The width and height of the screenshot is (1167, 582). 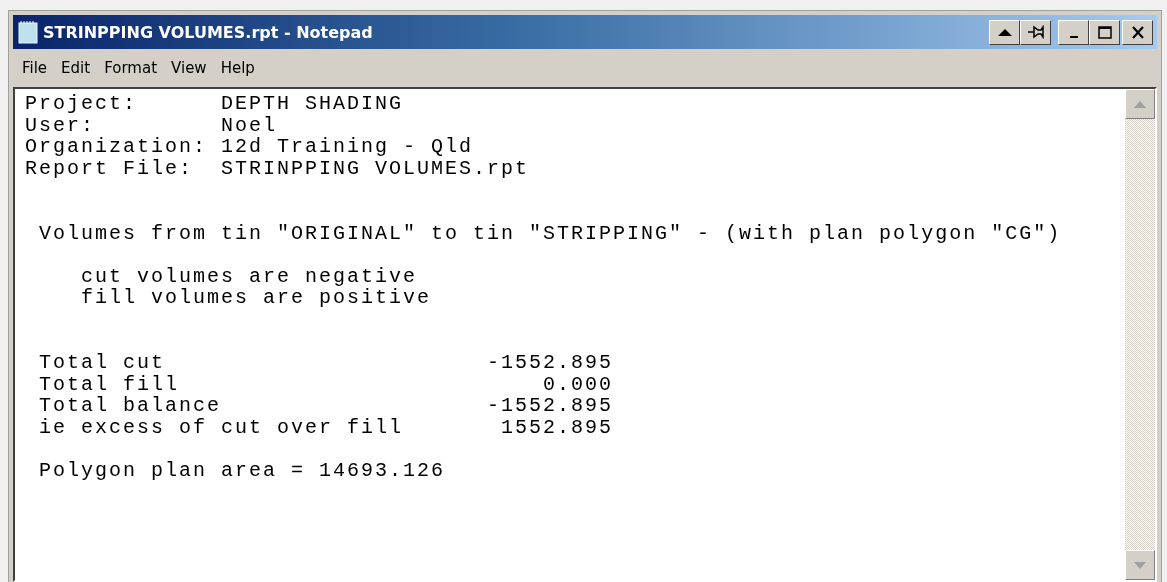 I want to click on menu-item: File, so click(x=35, y=68).